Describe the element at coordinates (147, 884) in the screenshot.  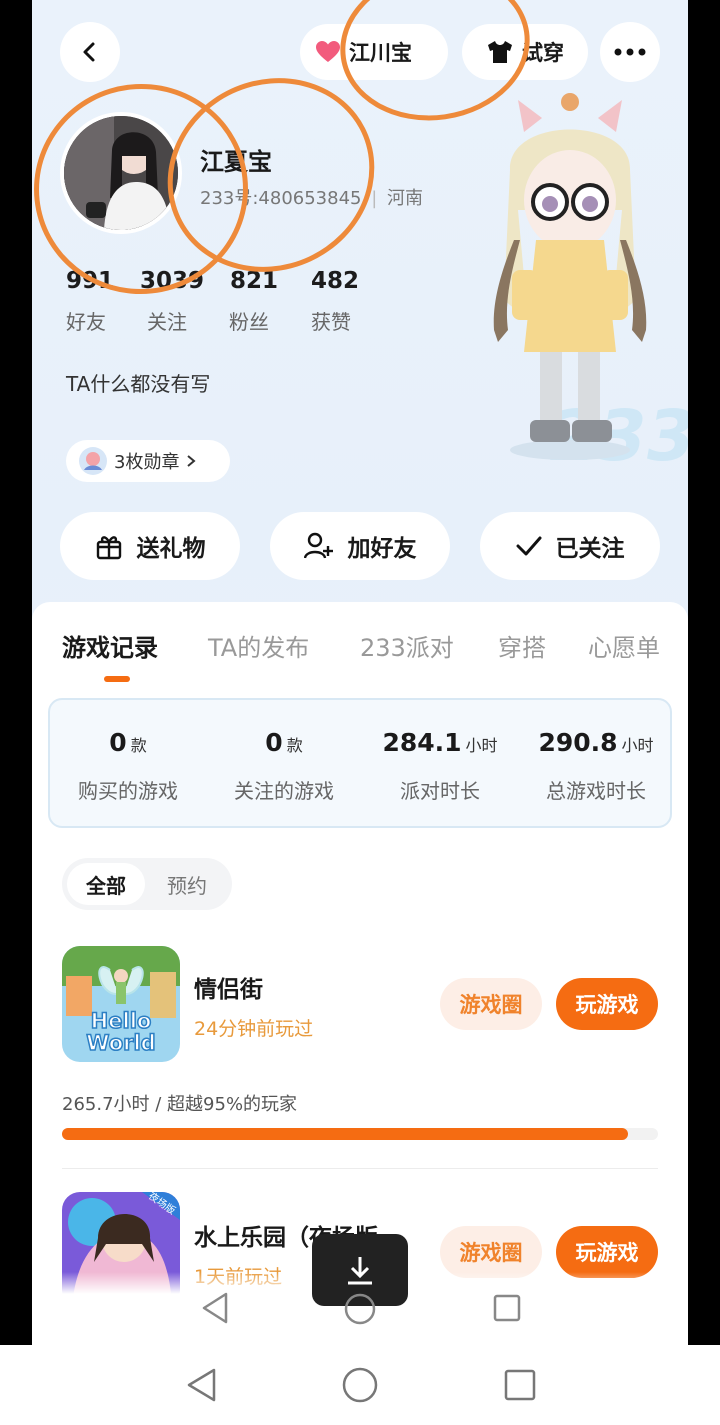
I see `filter-segment: 全部 预约` at that location.